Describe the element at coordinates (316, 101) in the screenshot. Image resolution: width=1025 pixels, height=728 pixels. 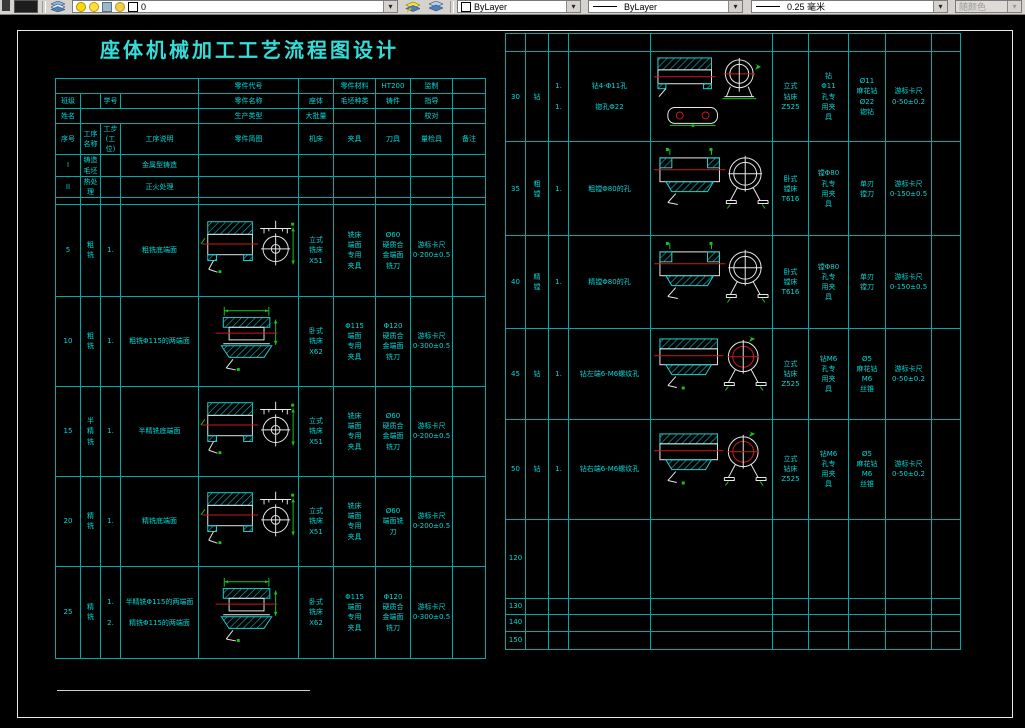
I see `part-name-value: 座体` at that location.